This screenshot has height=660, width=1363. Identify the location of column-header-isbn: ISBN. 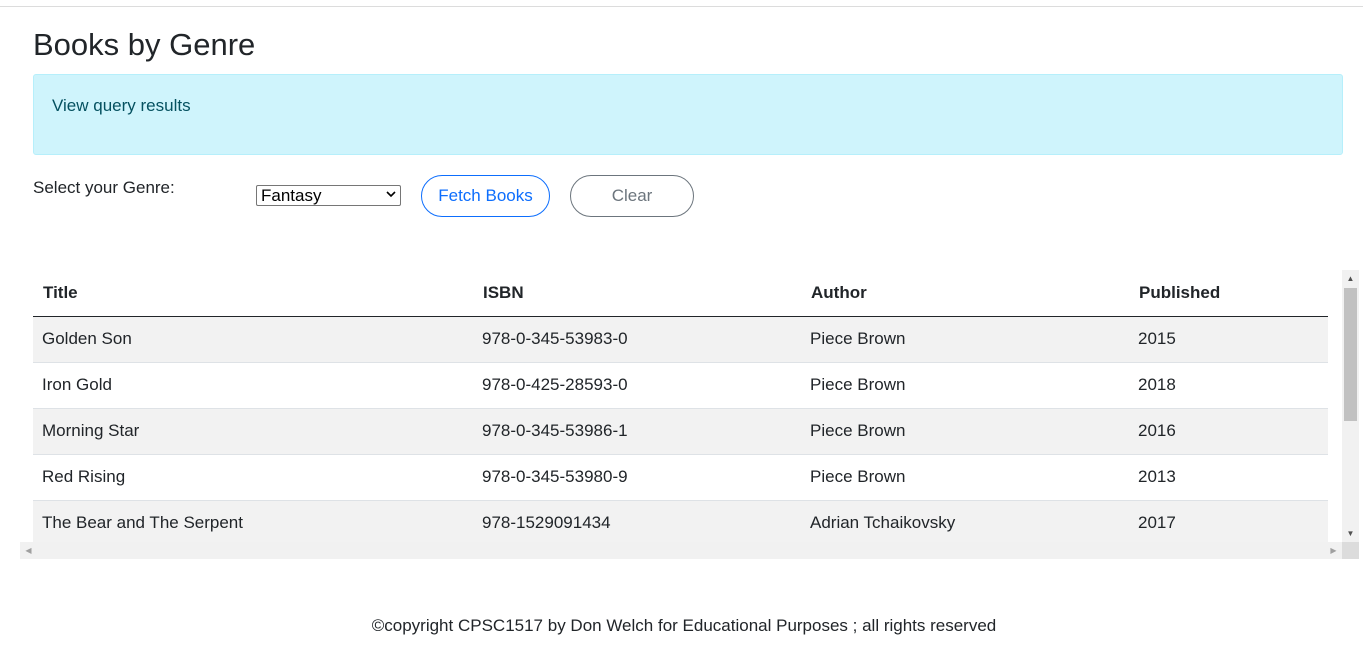
(637, 293).